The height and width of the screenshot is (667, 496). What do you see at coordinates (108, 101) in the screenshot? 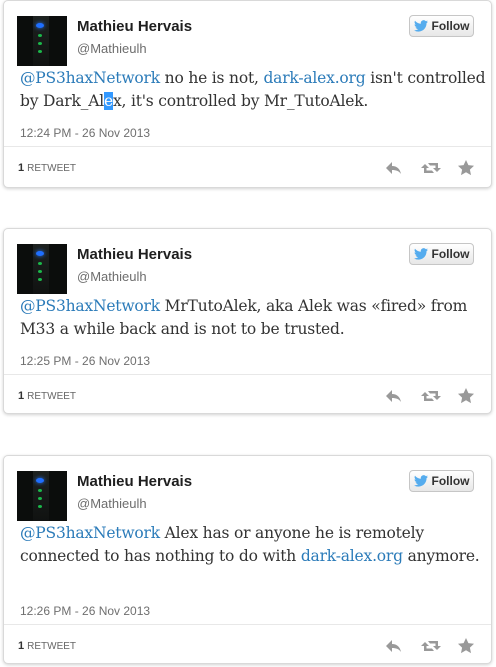
I see `text-selection: e` at bounding box center [108, 101].